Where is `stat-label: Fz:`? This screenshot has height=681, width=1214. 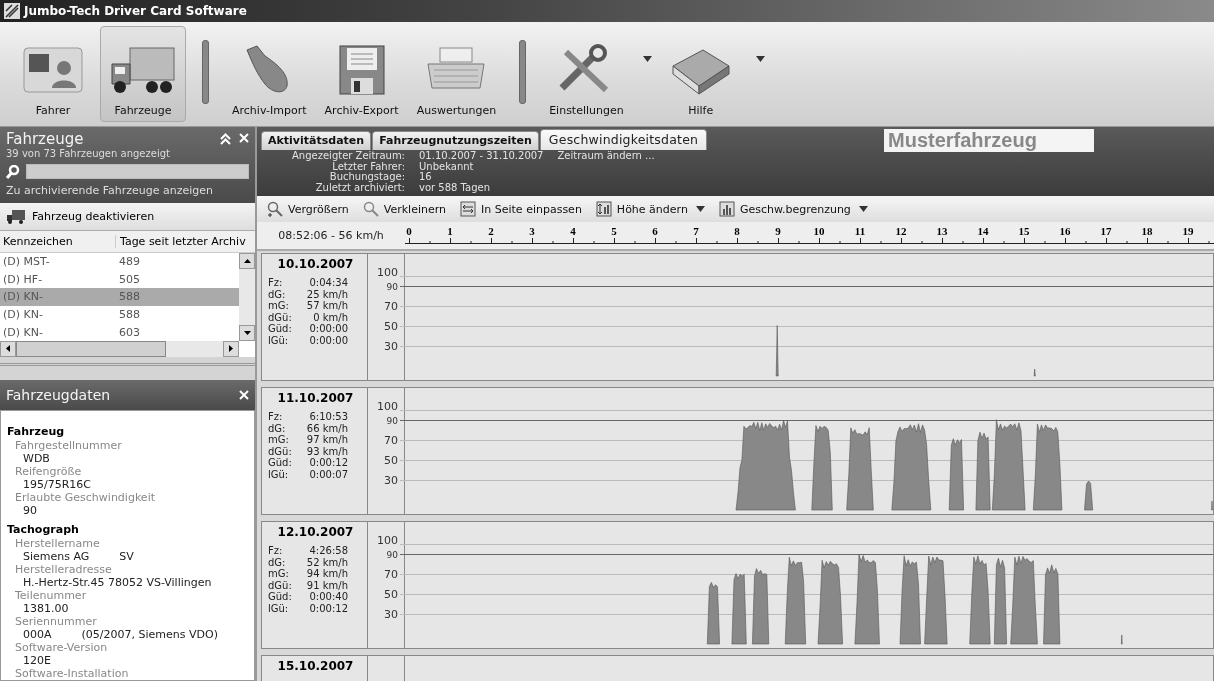
stat-label: Fz: is located at coordinates (276, 551).